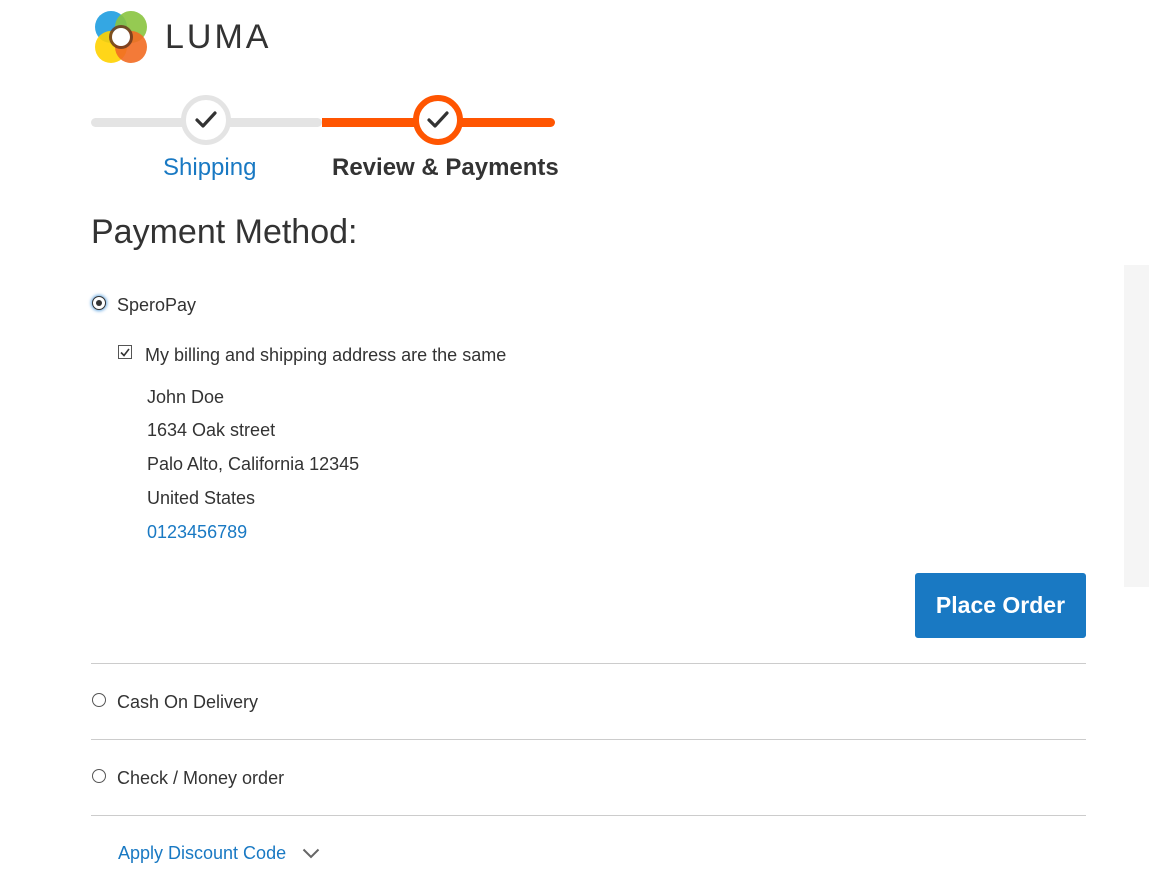  What do you see at coordinates (209, 168) in the screenshot?
I see `step-shipping-link: Shipping` at bounding box center [209, 168].